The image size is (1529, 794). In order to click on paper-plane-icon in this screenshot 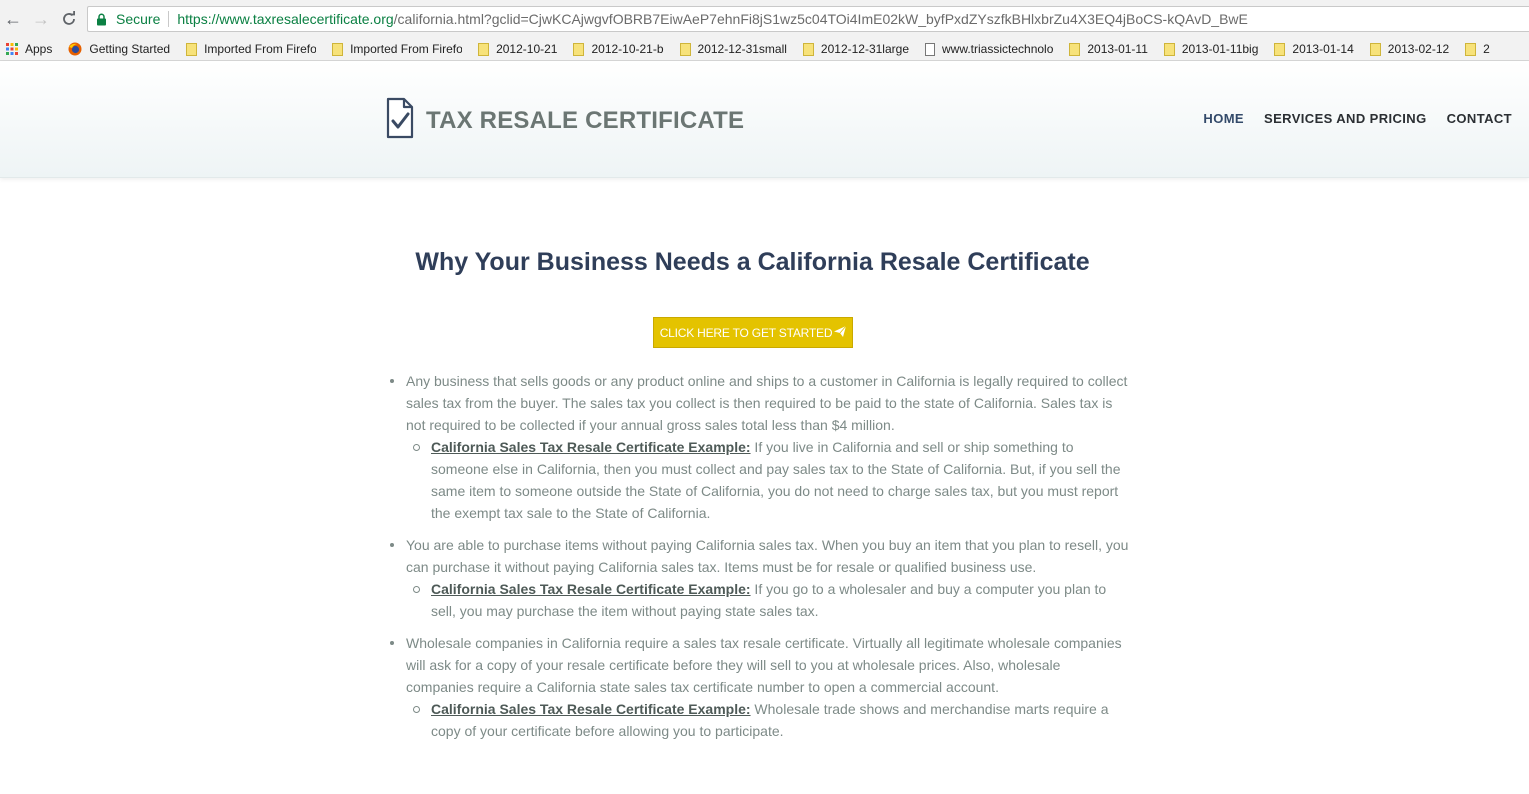, I will do `click(839, 332)`.